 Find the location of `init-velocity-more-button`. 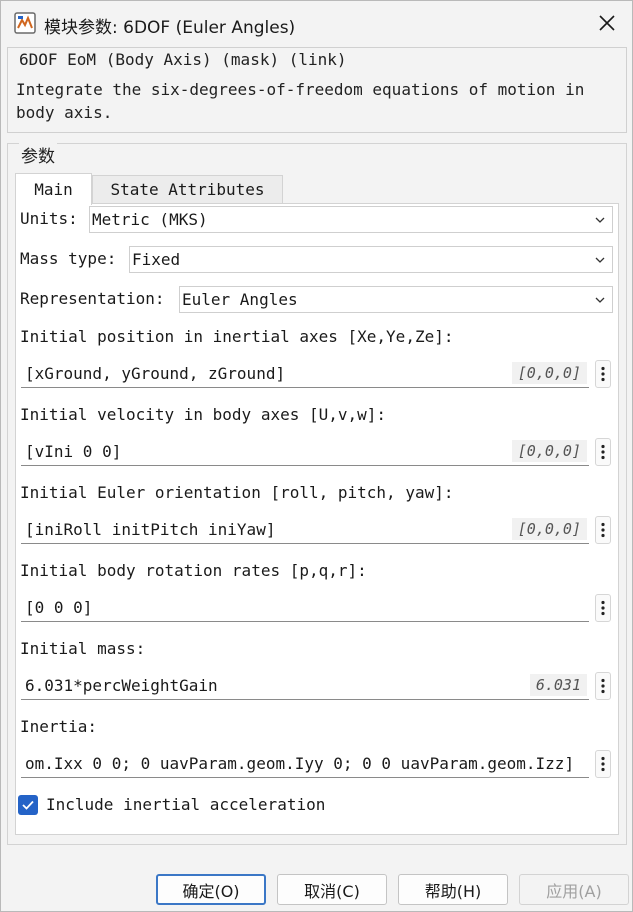

init-velocity-more-button is located at coordinates (603, 452).